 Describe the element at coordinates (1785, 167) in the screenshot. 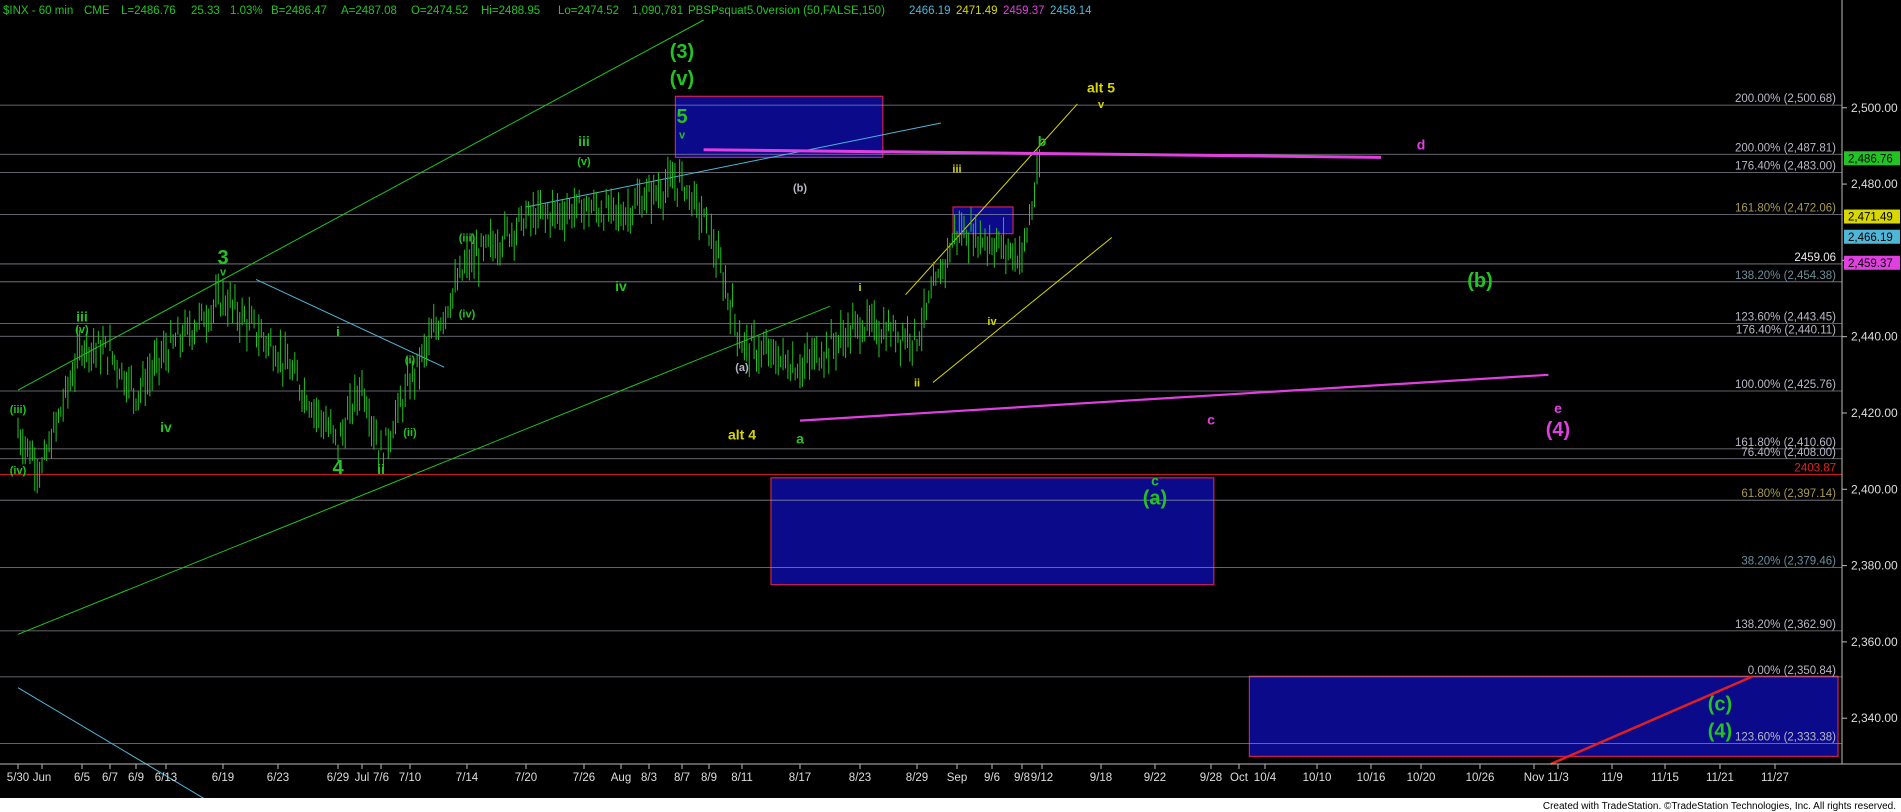

I see `fib-label: 176.40% (2,483.00)` at that location.